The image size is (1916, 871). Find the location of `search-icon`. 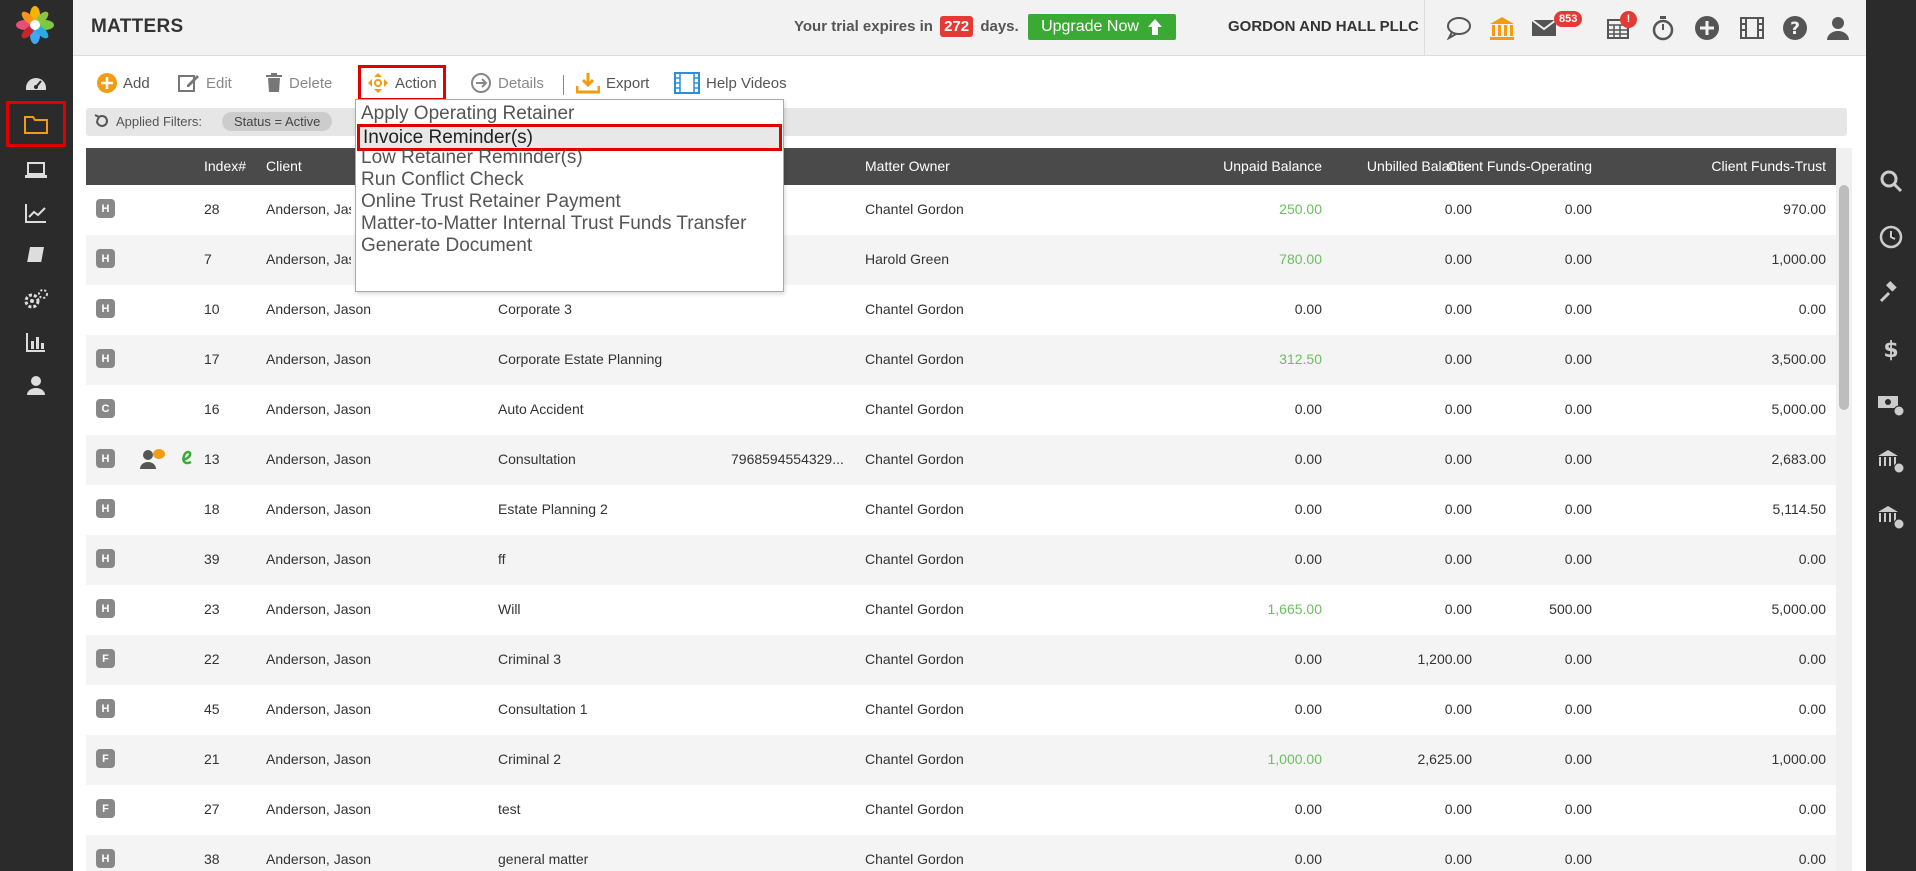

search-icon is located at coordinates (1891, 181).